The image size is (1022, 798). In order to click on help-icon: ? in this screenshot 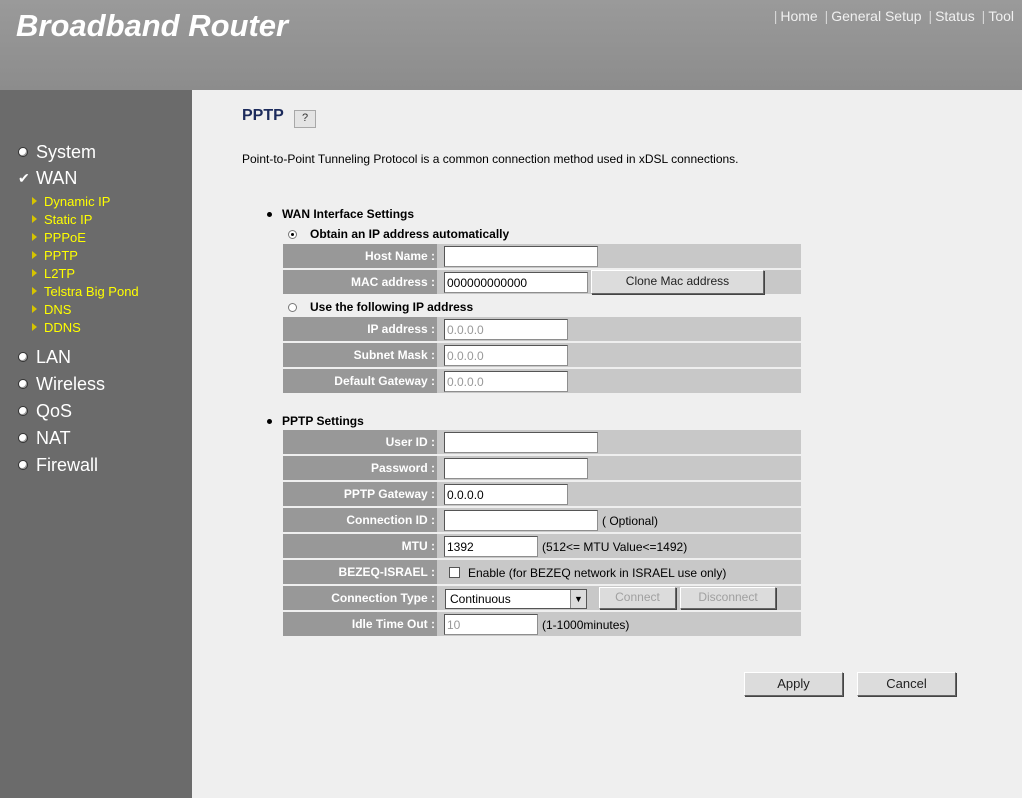, I will do `click(305, 119)`.